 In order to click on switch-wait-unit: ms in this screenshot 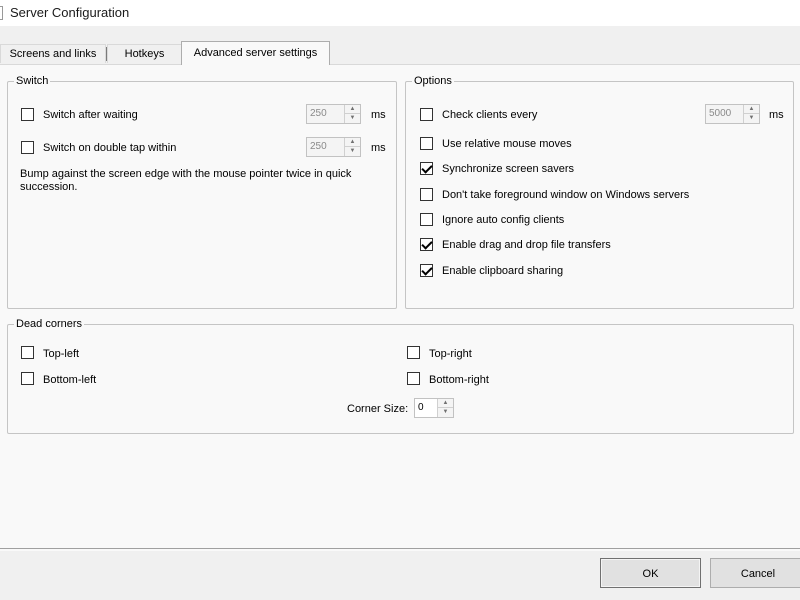, I will do `click(378, 115)`.